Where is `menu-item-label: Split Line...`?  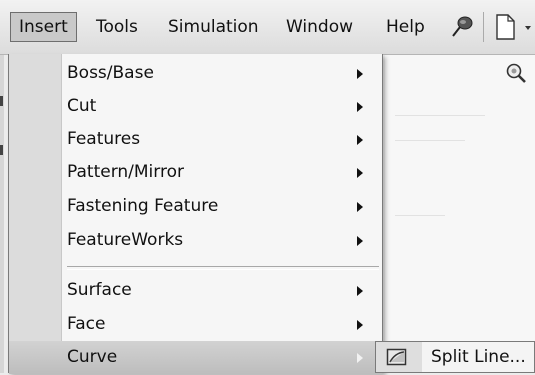
menu-item-label: Split Line... is located at coordinates (478, 357).